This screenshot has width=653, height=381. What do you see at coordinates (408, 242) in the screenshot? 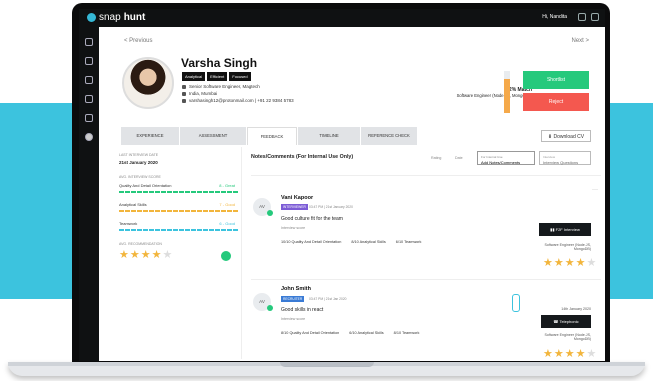
I see `note-score: 6/10 Teamwork` at bounding box center [408, 242].